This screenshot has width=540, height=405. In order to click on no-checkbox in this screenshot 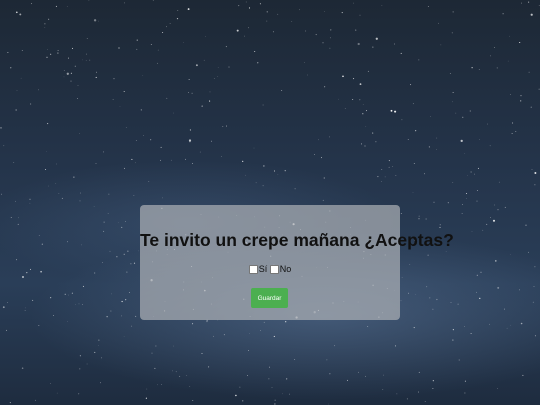, I will do `click(274, 269)`.